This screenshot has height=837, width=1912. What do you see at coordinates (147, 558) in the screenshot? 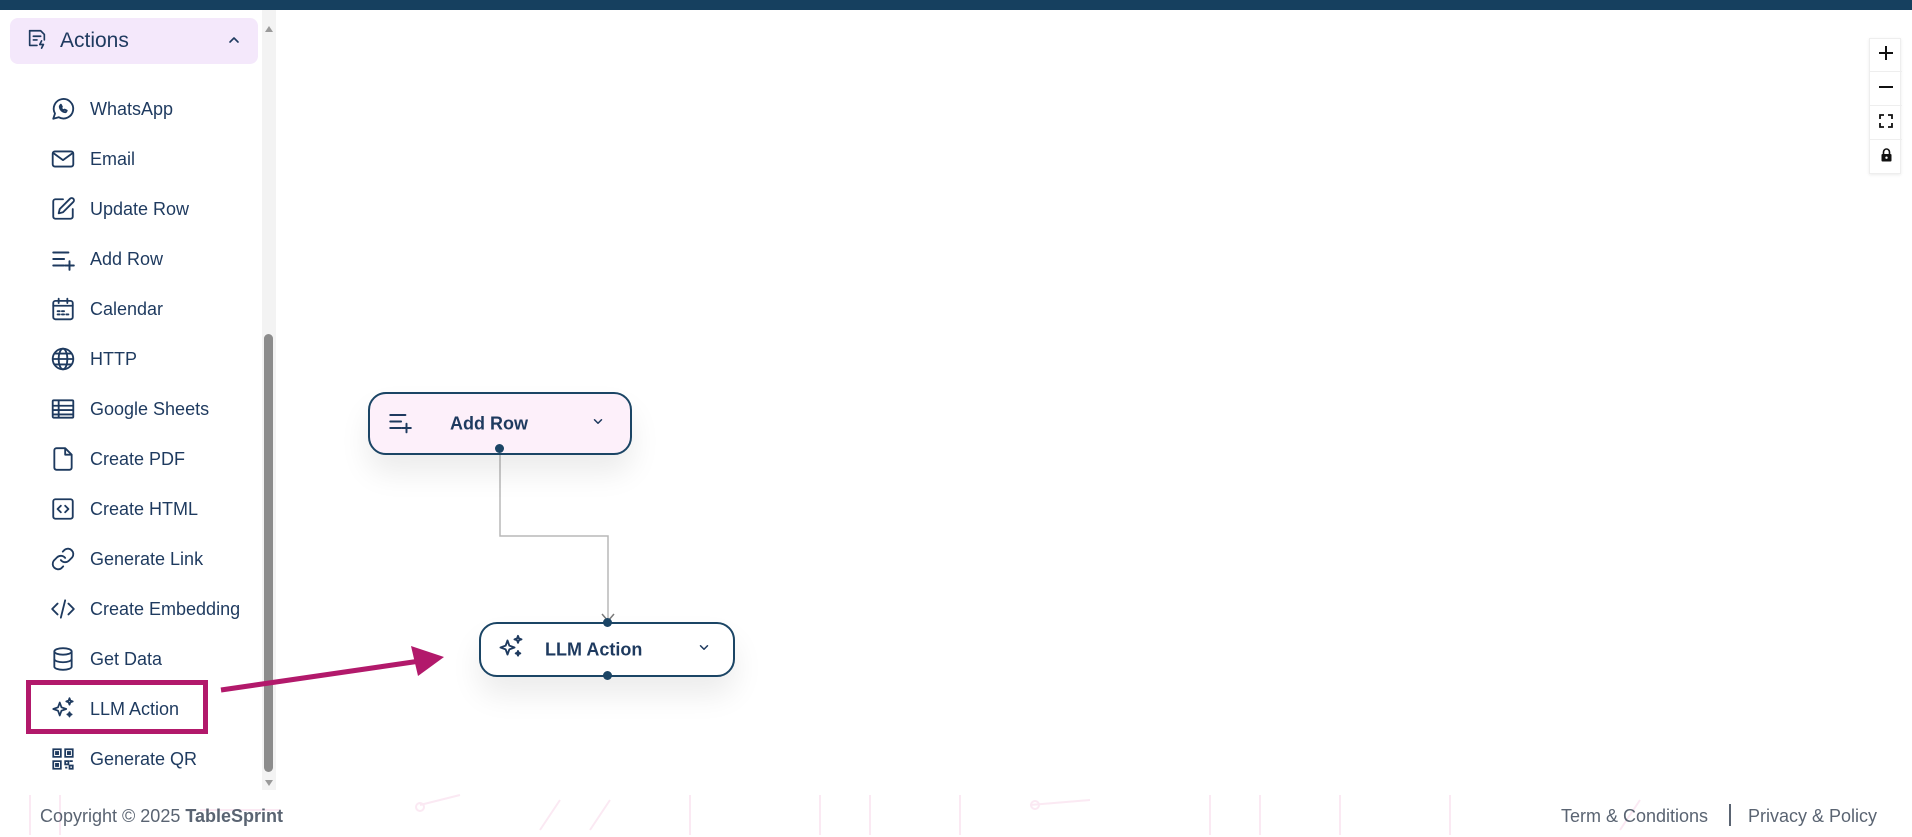
I see `sidebar-item-label: Generate Link` at bounding box center [147, 558].